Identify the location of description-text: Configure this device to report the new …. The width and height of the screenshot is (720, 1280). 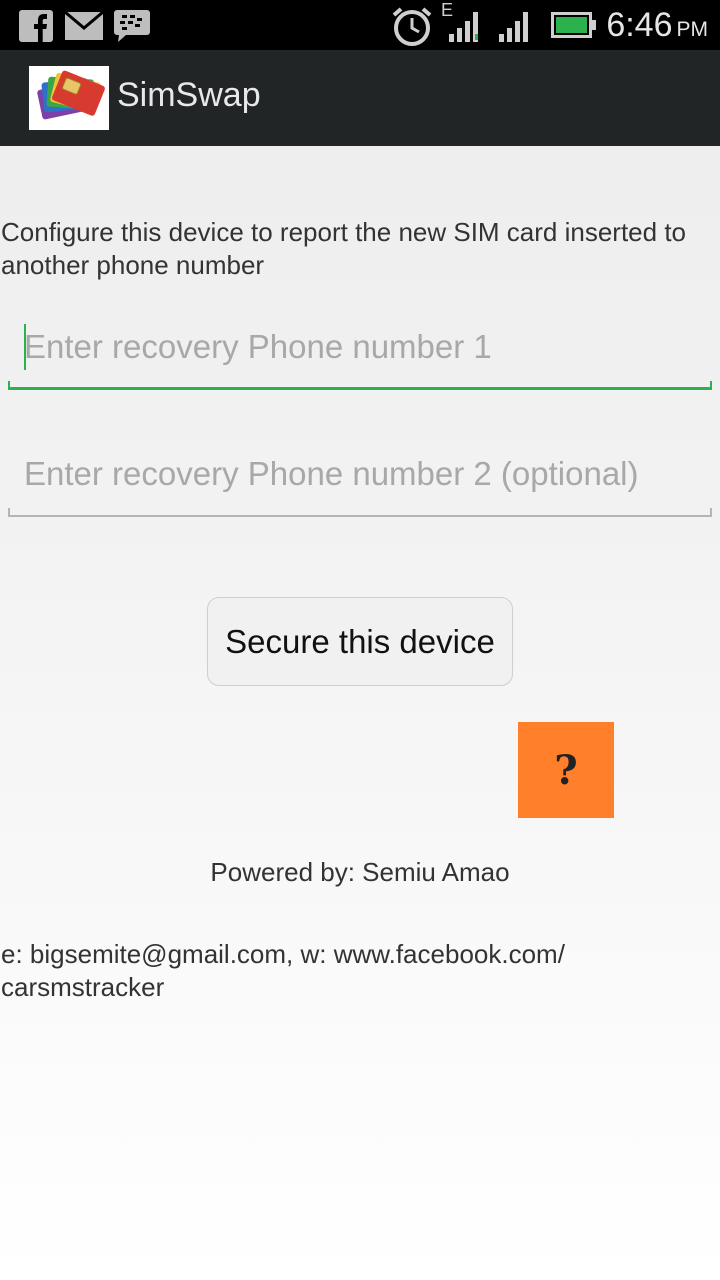
(344, 248).